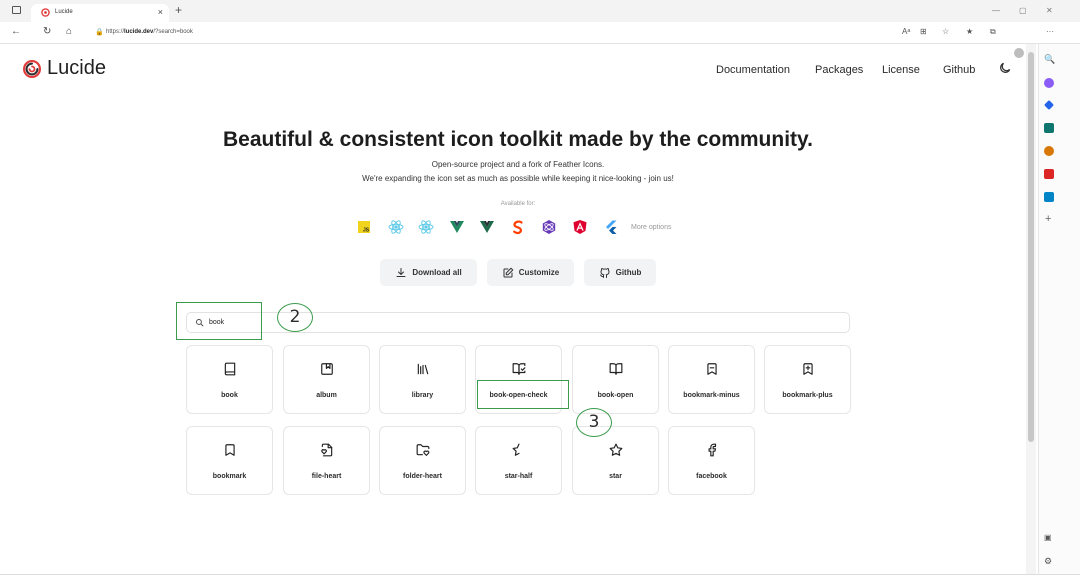 This screenshot has width=1080, height=586. What do you see at coordinates (807, 379) in the screenshot?
I see `icon-card-bookmark-plus: bookmark-plus` at bounding box center [807, 379].